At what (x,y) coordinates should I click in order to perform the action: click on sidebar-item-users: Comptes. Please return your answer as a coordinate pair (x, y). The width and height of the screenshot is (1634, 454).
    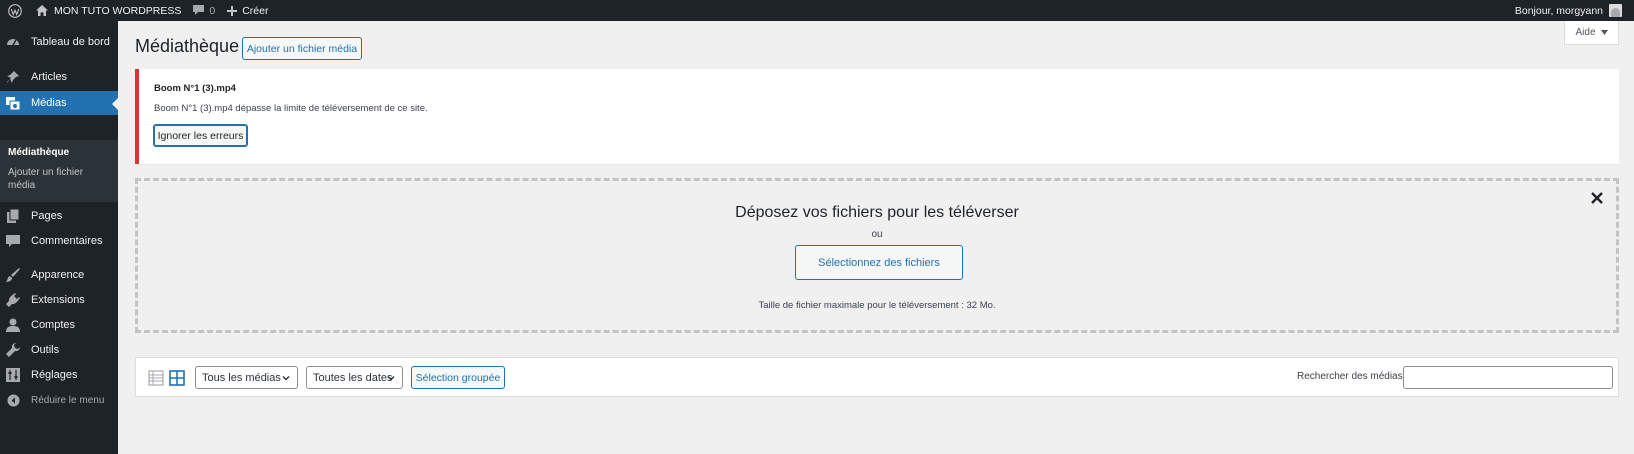
    Looking at the image, I should click on (59, 325).